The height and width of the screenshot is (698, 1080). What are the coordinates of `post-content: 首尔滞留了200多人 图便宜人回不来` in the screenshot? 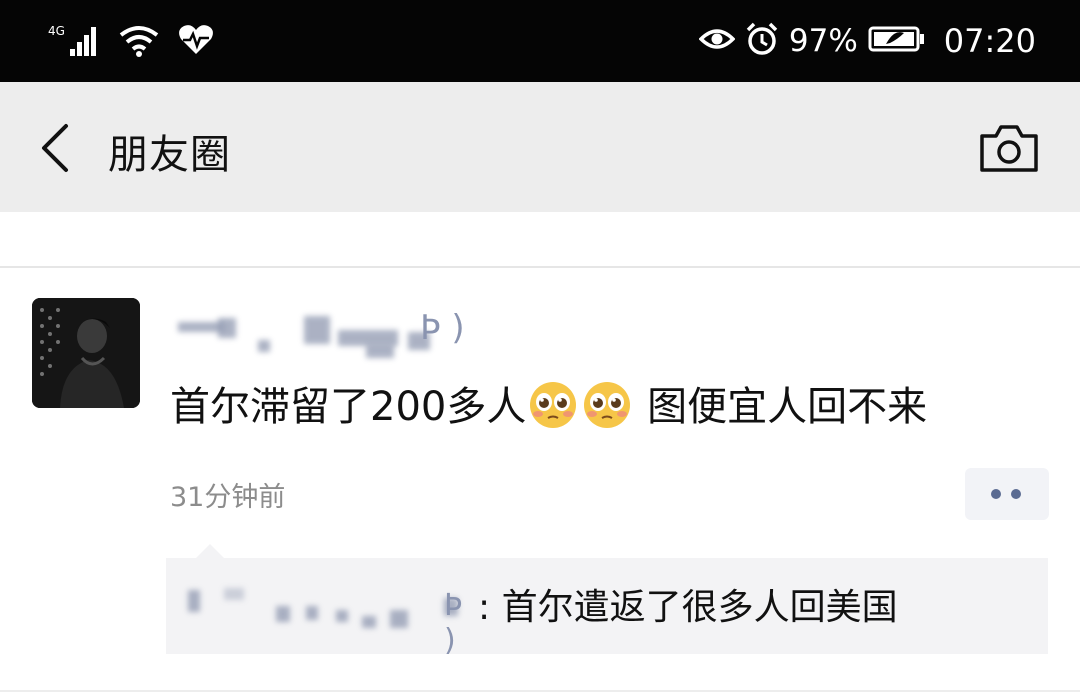 It's located at (548, 404).